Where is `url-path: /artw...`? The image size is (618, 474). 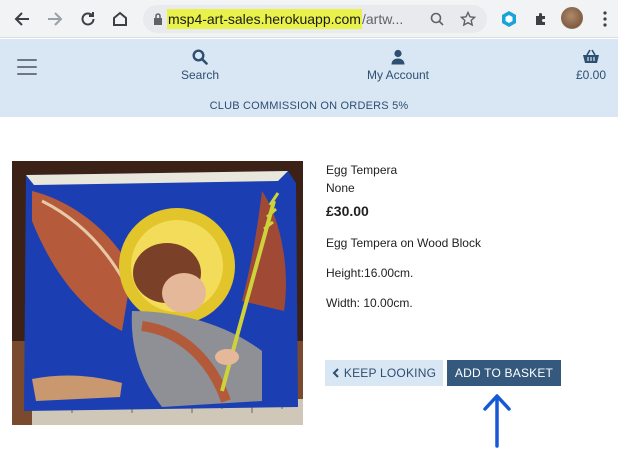
url-path: /artw... is located at coordinates (382, 19).